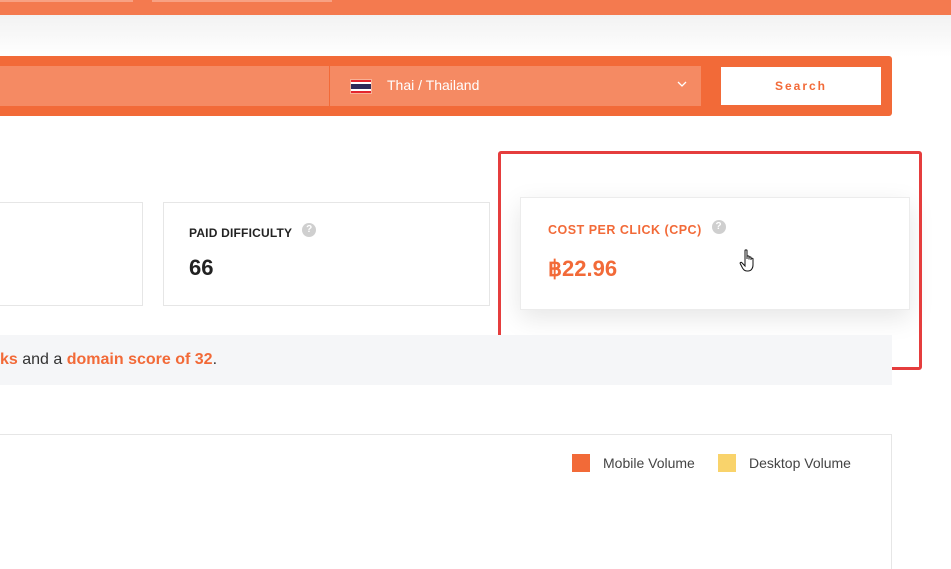  Describe the element at coordinates (475, 7) in the screenshot. I see `top-nav-bar` at that location.